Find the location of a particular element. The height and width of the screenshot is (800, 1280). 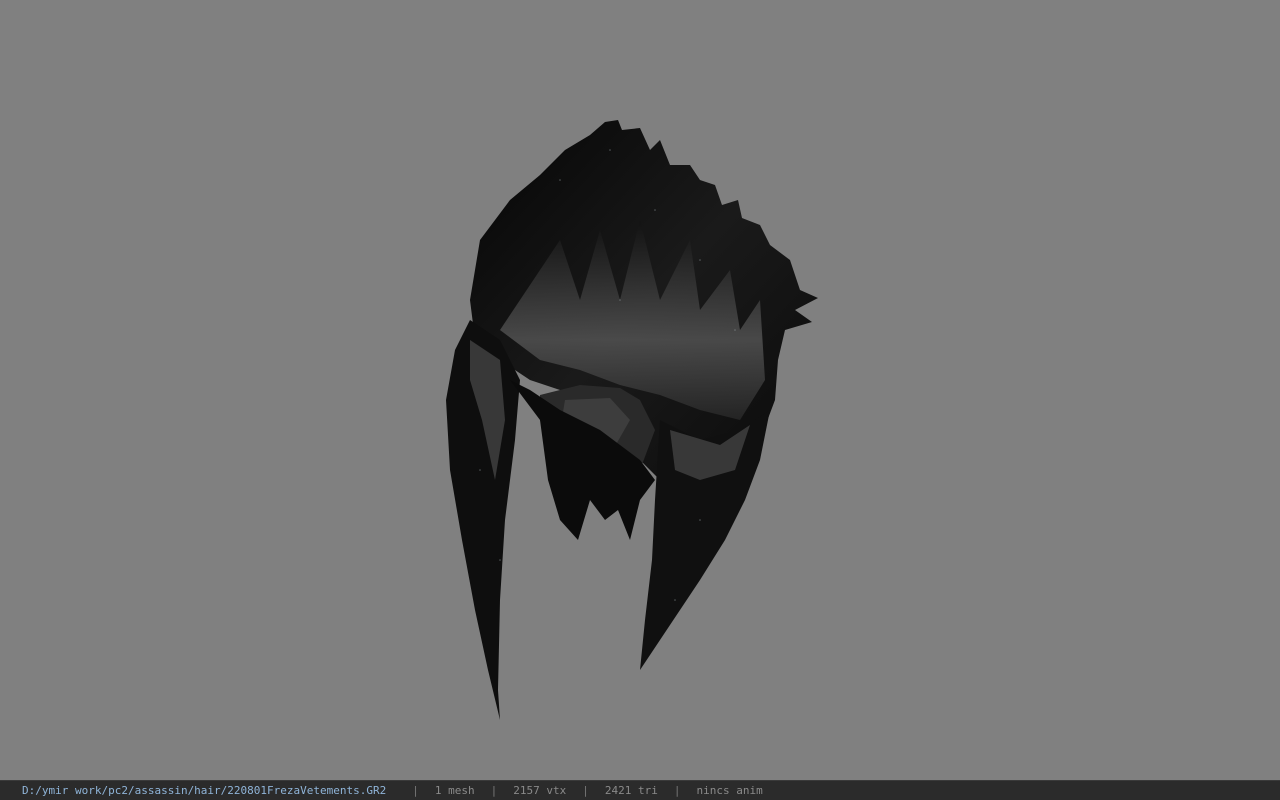

triangle-count: 2421 tri is located at coordinates (631, 790).